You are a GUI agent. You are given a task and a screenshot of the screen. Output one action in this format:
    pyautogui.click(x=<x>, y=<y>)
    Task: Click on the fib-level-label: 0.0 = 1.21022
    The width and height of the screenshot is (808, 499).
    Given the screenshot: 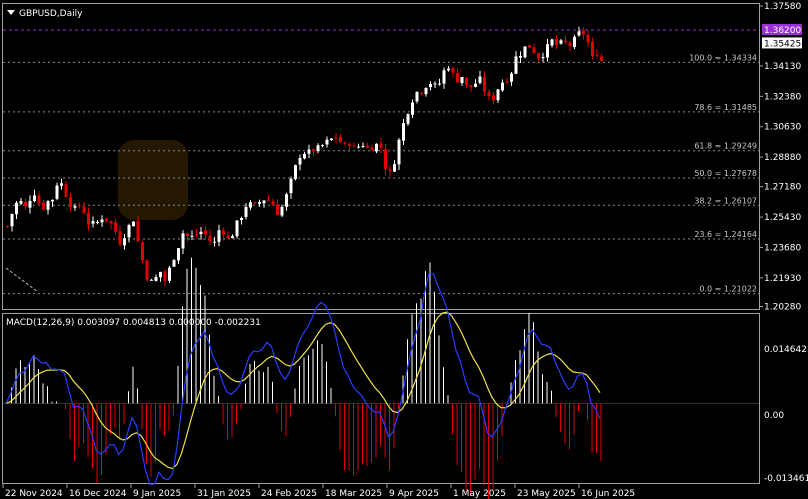 What is the action you would take?
    pyautogui.click(x=728, y=289)
    